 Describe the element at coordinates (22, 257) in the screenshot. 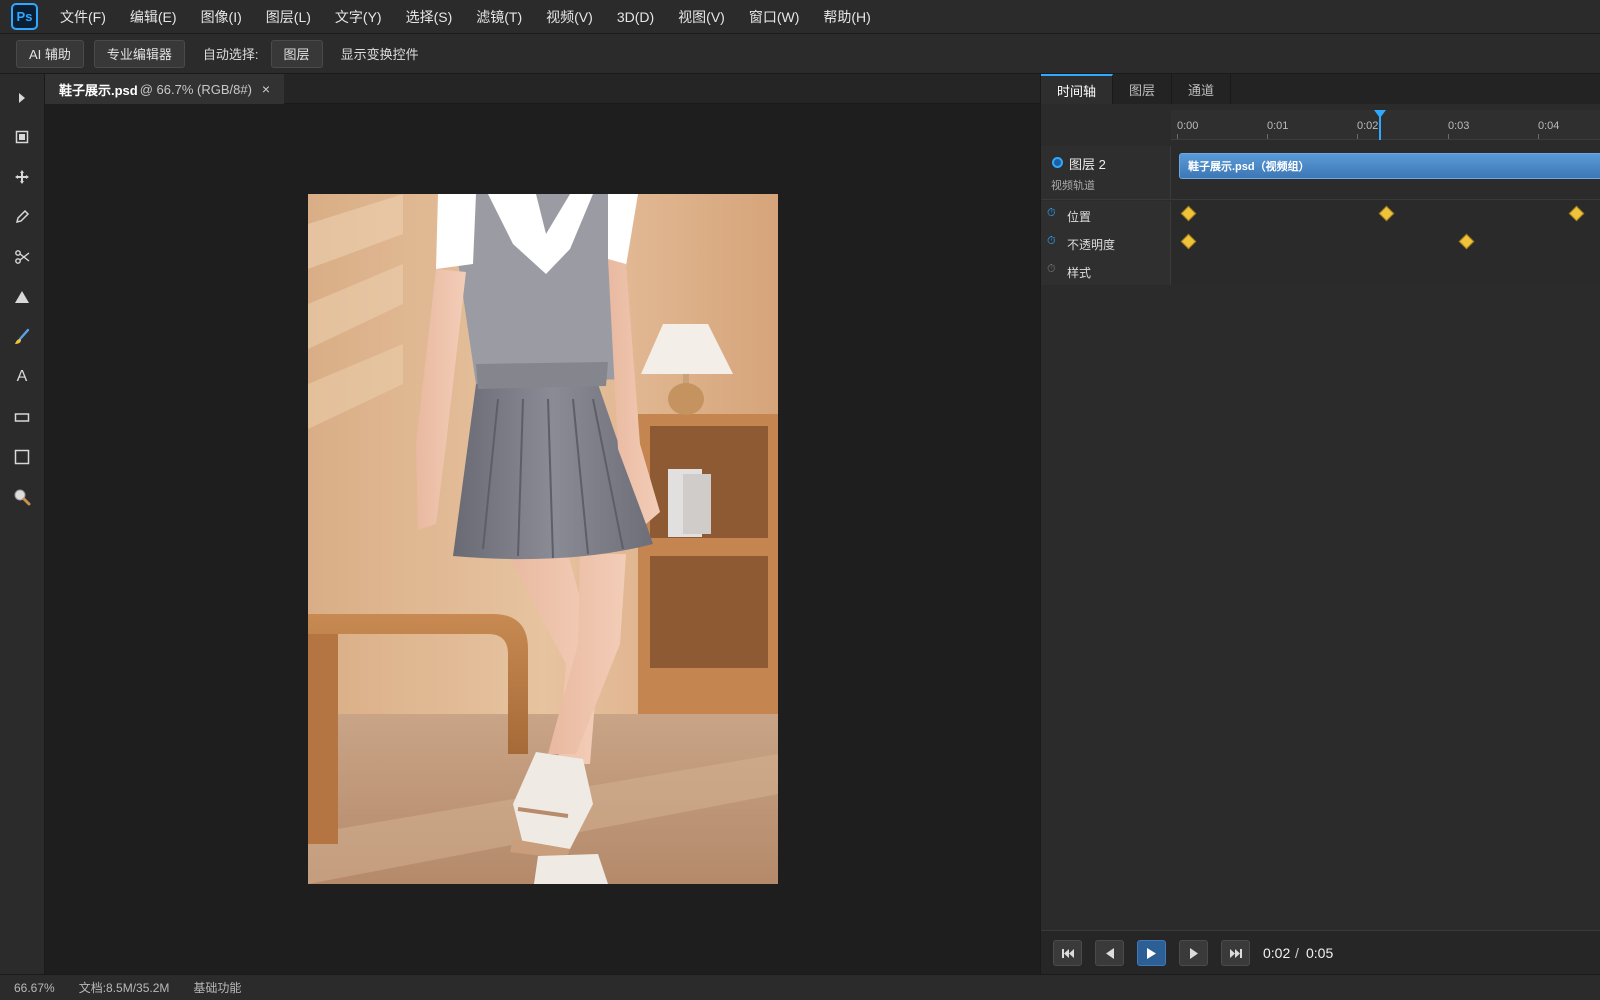

I see `crop-icon` at that location.